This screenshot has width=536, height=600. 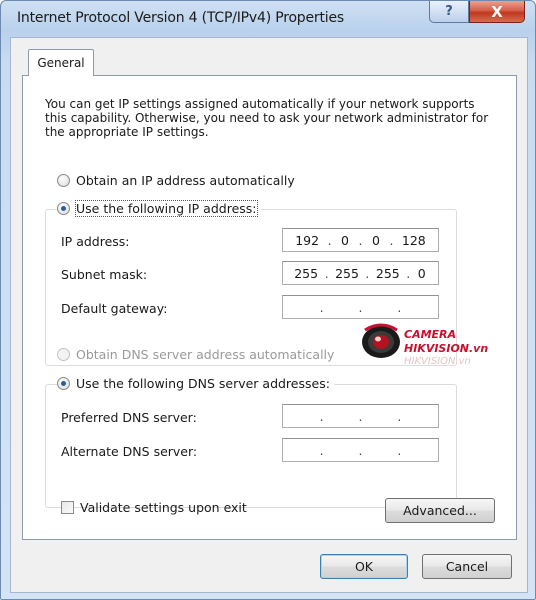 I want to click on validate-settings-label: Validate settings upon exit, so click(x=163, y=507).